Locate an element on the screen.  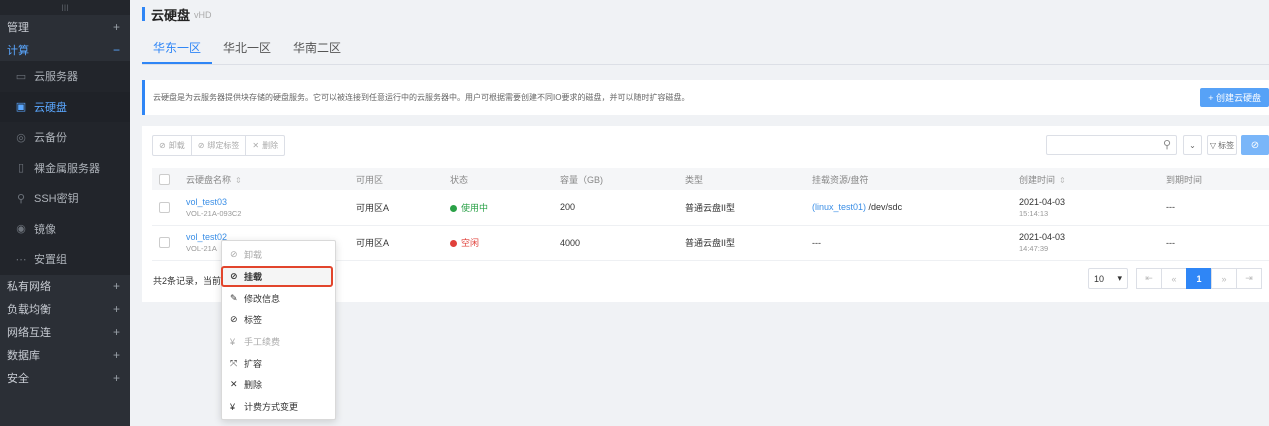
create-disk-button: + 创建云硬盘 is located at coordinates (1234, 97).